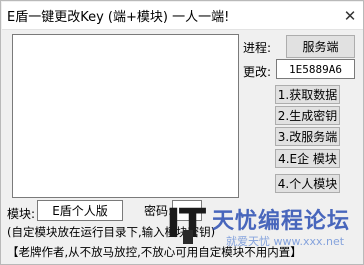 This screenshot has height=265, width=364. I want to click on title-bar: E盾一键更改Key (端+模块) 一人一端! ✕, so click(182, 16).